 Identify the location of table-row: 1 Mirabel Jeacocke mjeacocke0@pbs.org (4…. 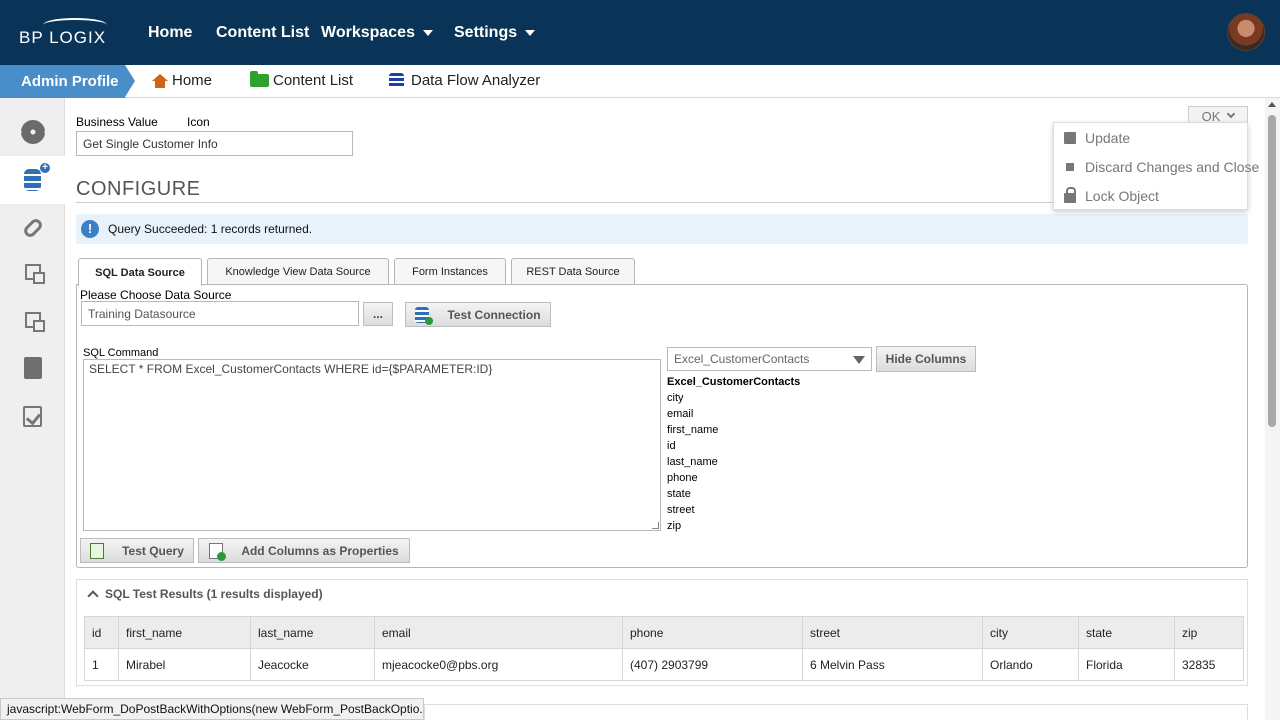
(664, 664).